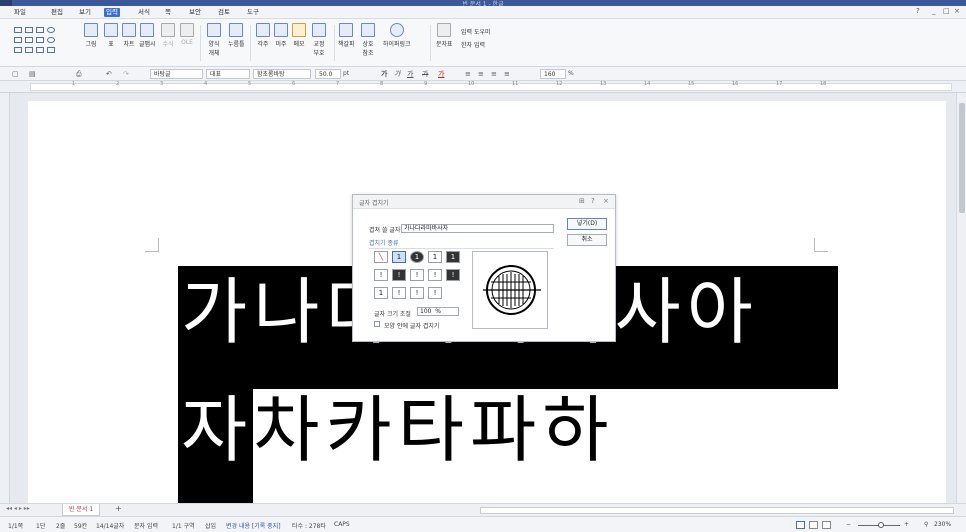 This screenshot has width=966, height=532. Describe the element at coordinates (144, 12) in the screenshot. I see `menu-format: 서식` at that location.